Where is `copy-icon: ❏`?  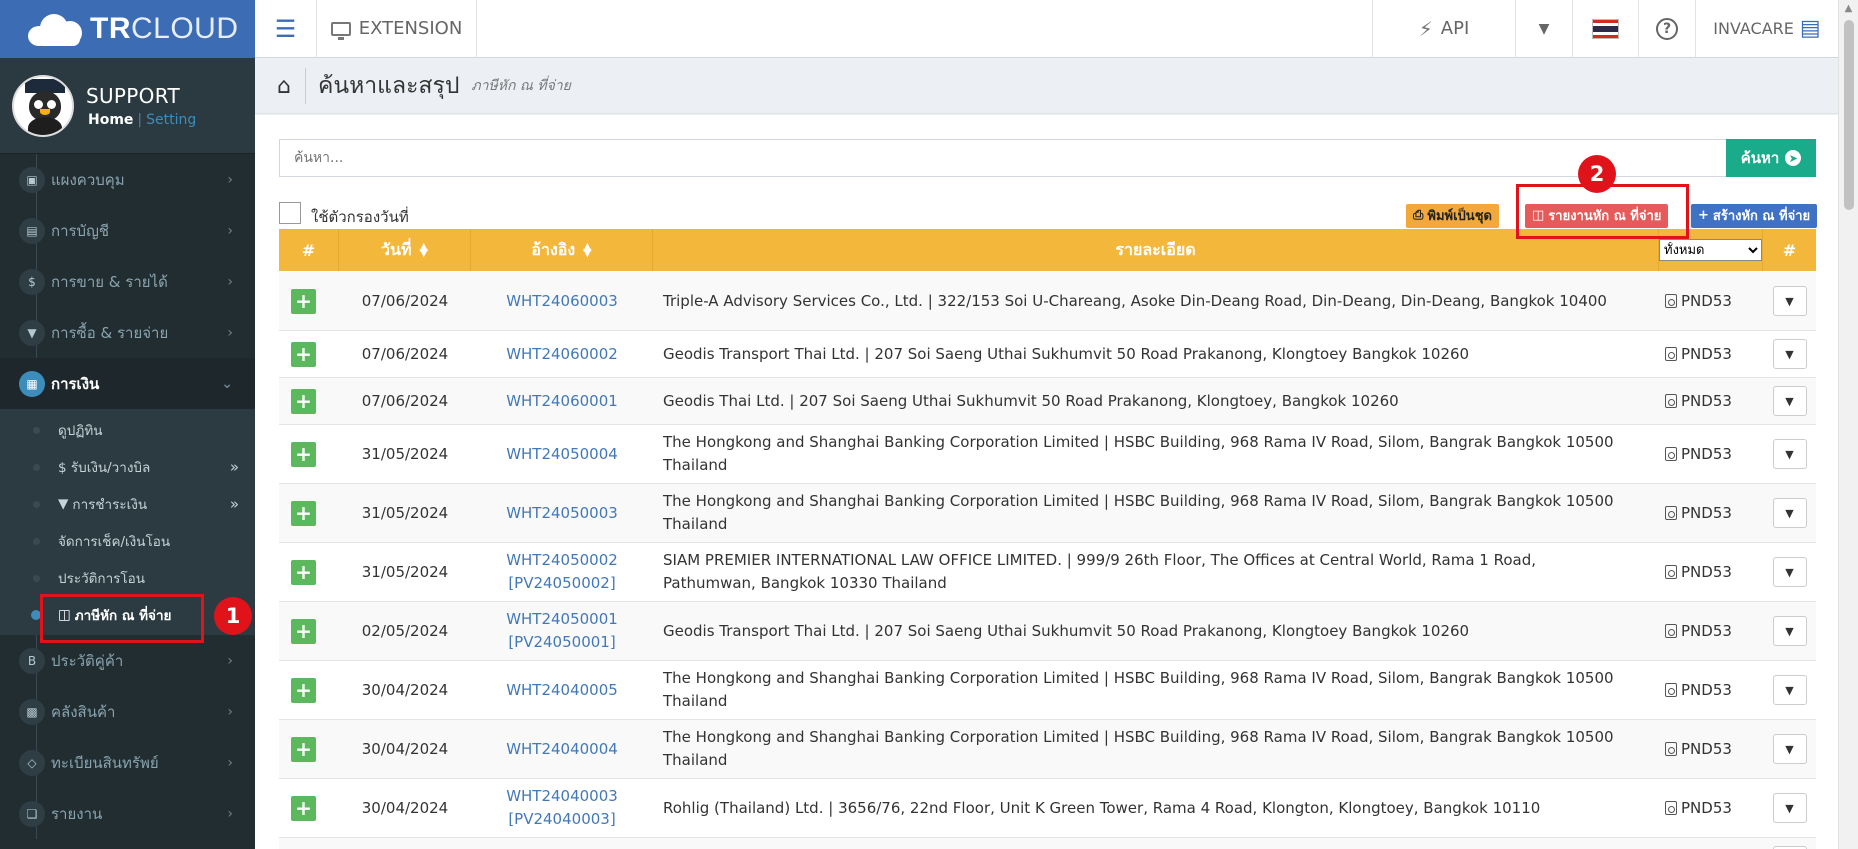
copy-icon: ❏ is located at coordinates (32, 813).